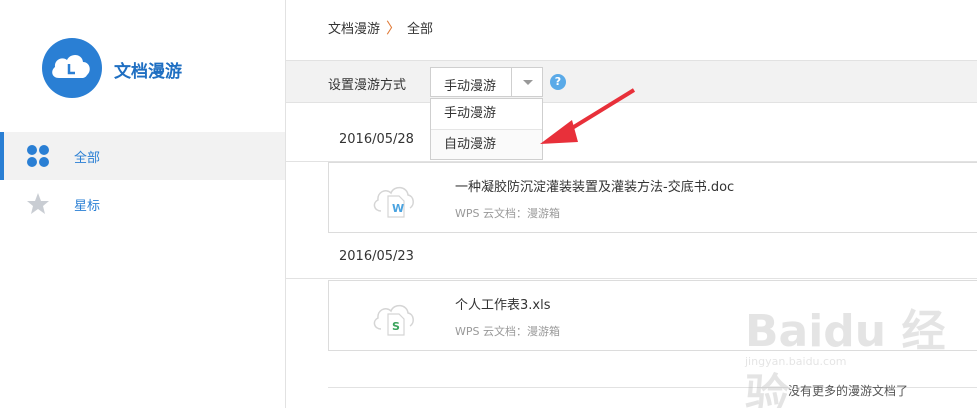 The width and height of the screenshot is (977, 408). What do you see at coordinates (394, 28) in the screenshot?
I see `chevron-right-icon: 〉` at bounding box center [394, 28].